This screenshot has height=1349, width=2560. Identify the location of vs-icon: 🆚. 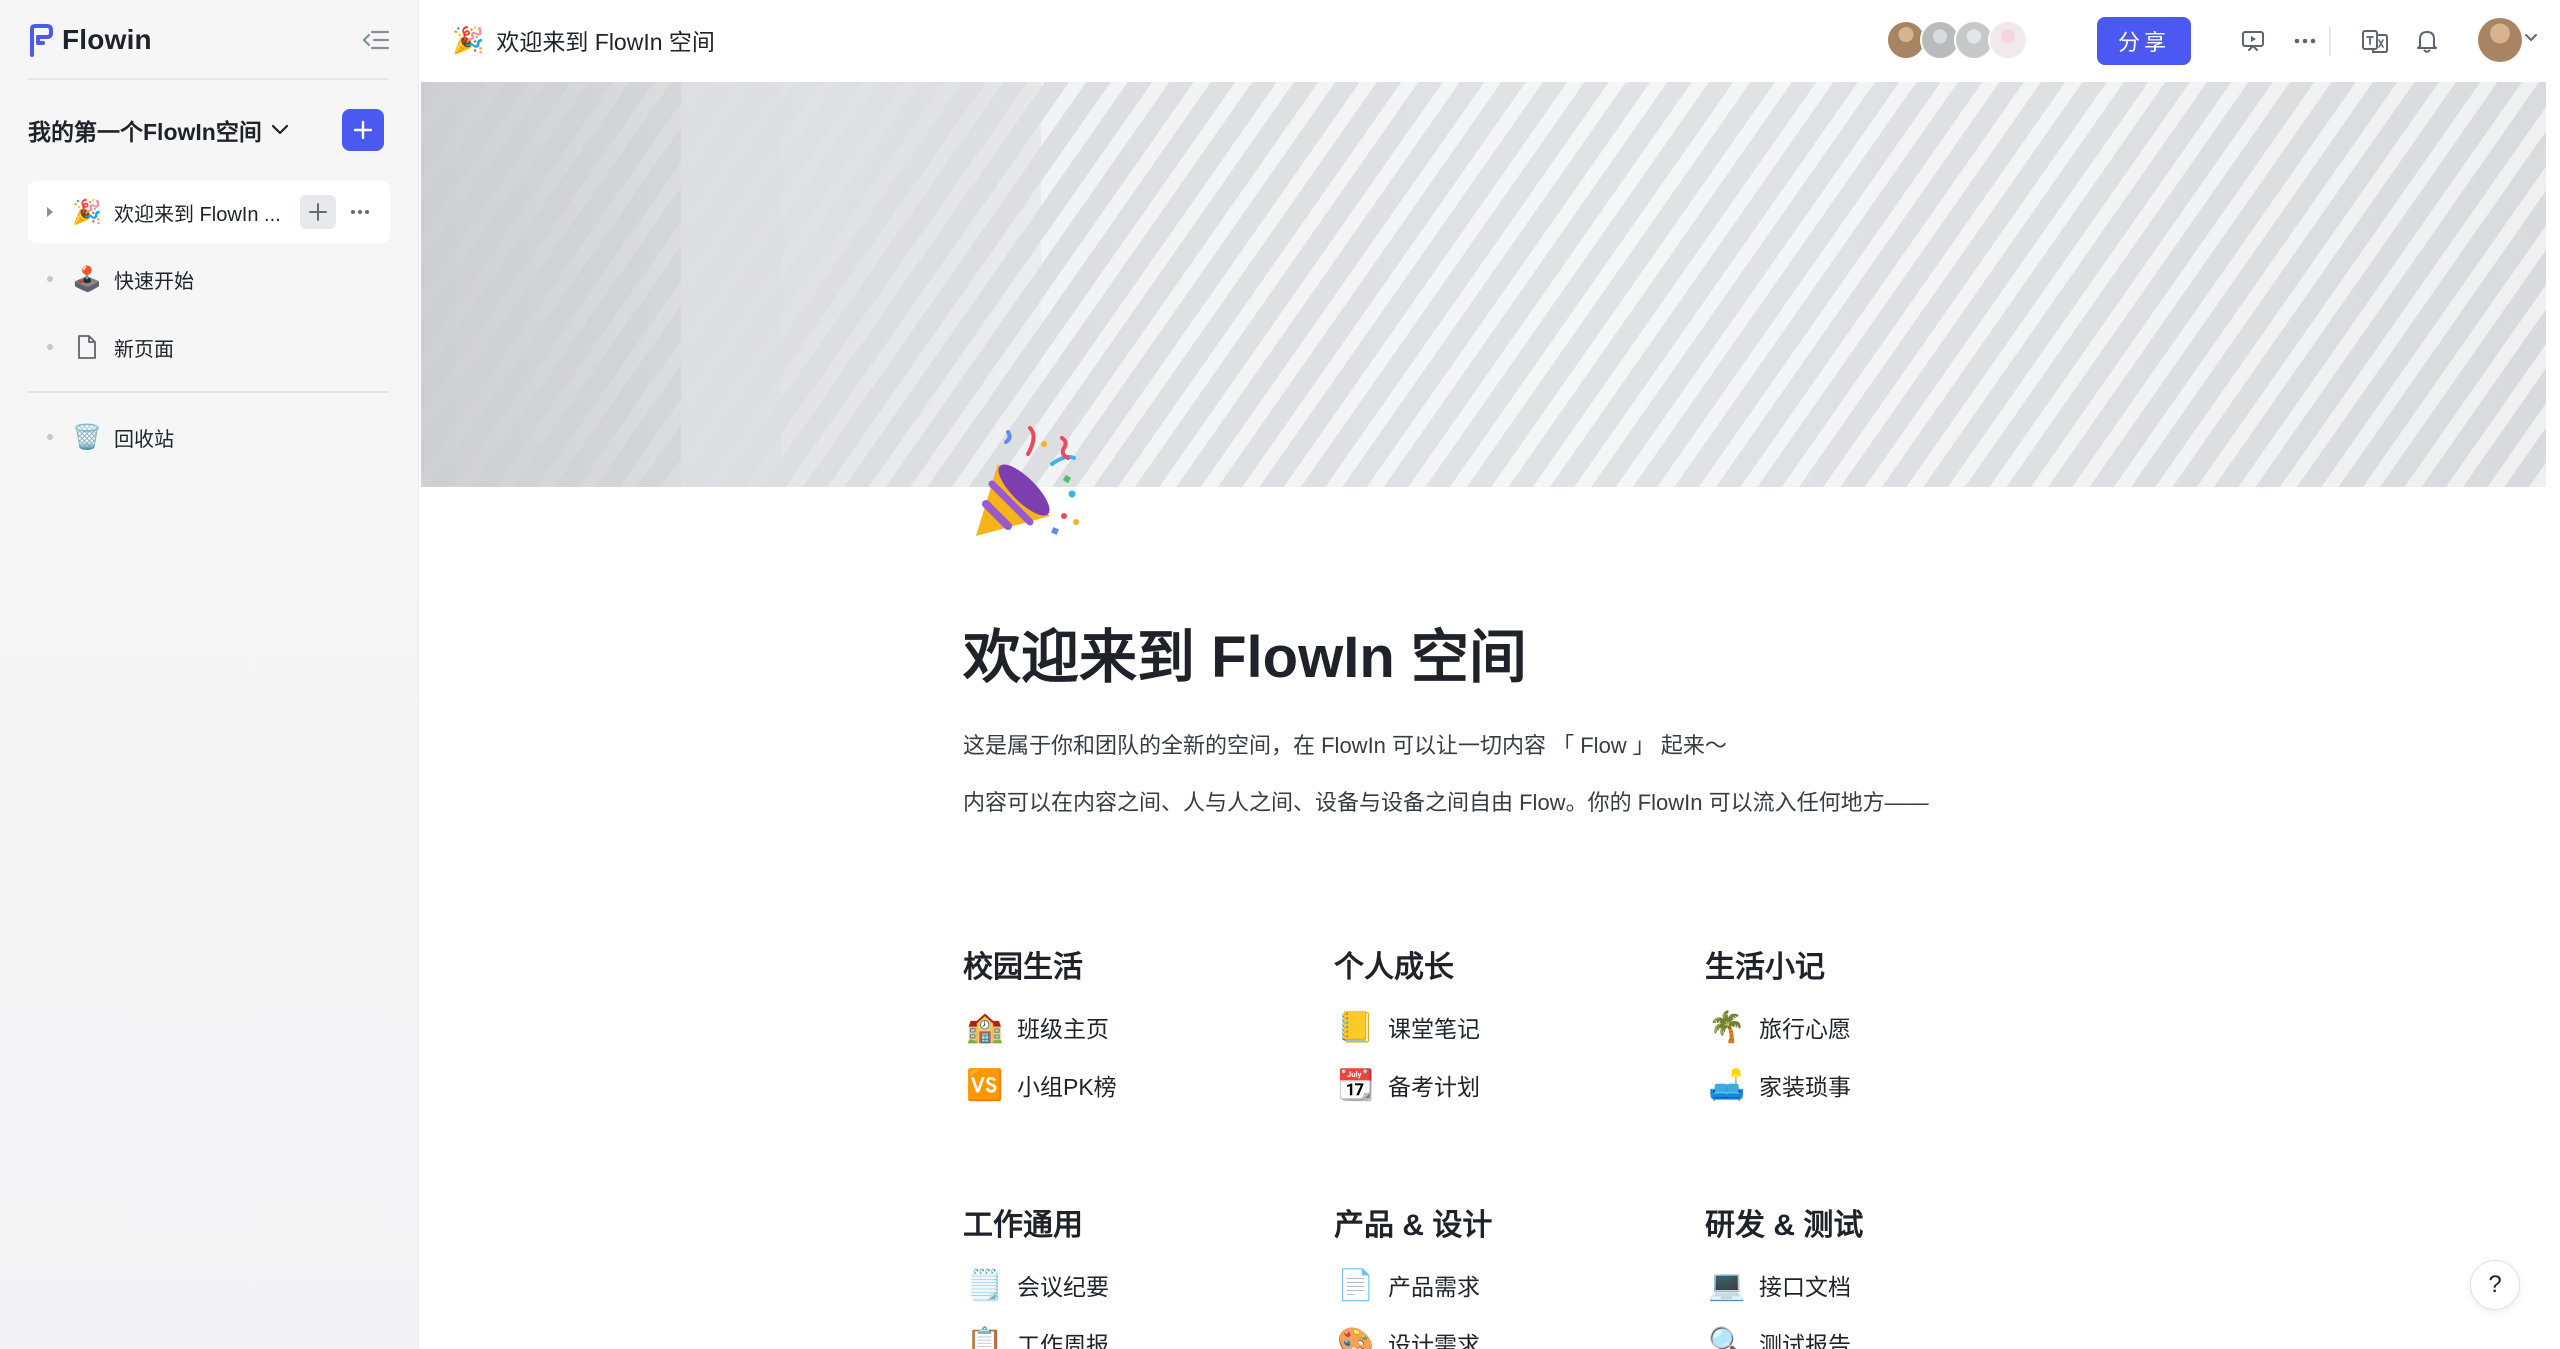
(985, 1085).